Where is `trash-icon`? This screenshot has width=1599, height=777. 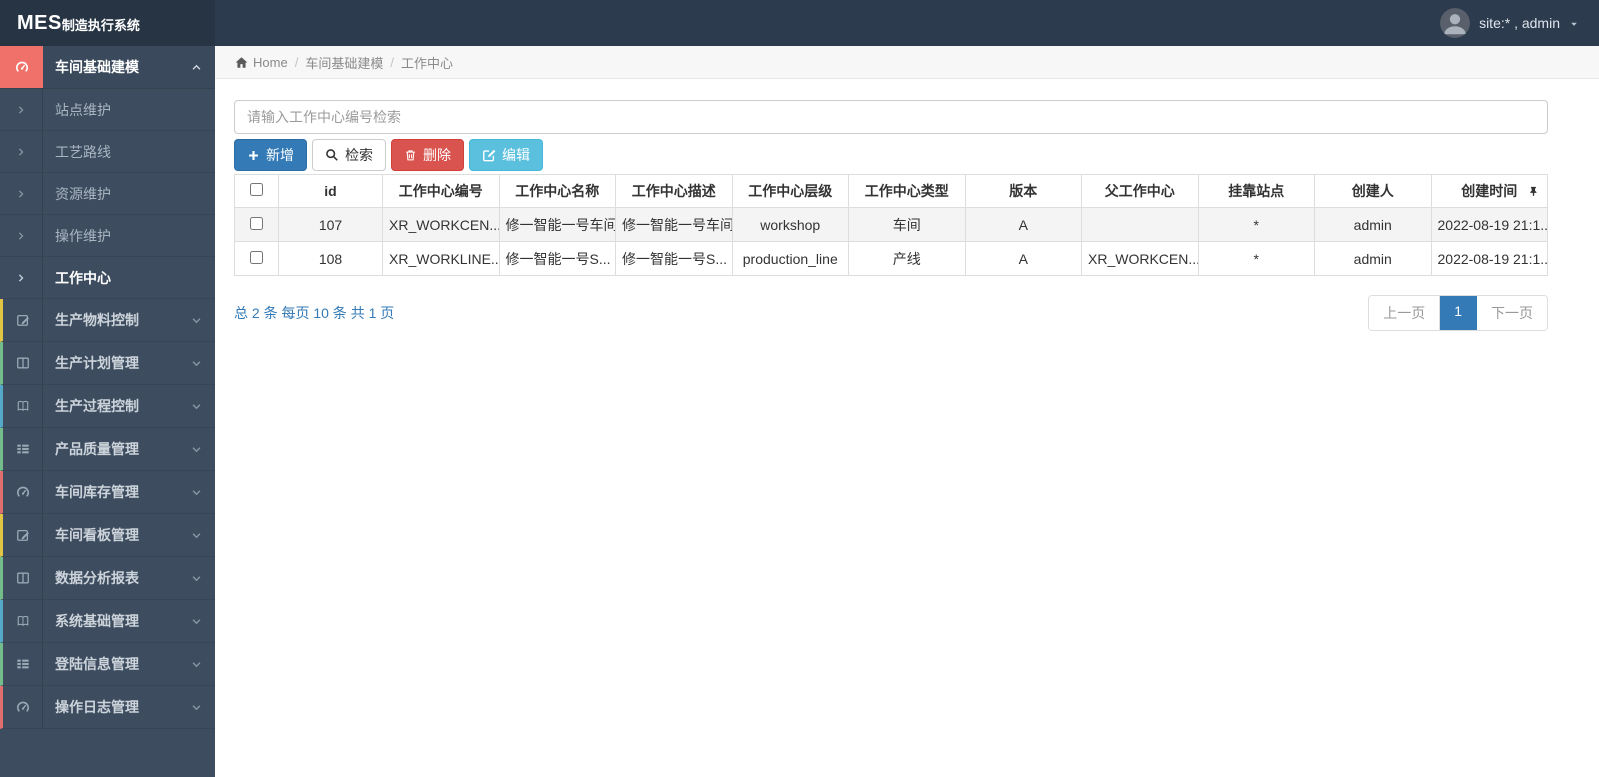
trash-icon is located at coordinates (410, 155).